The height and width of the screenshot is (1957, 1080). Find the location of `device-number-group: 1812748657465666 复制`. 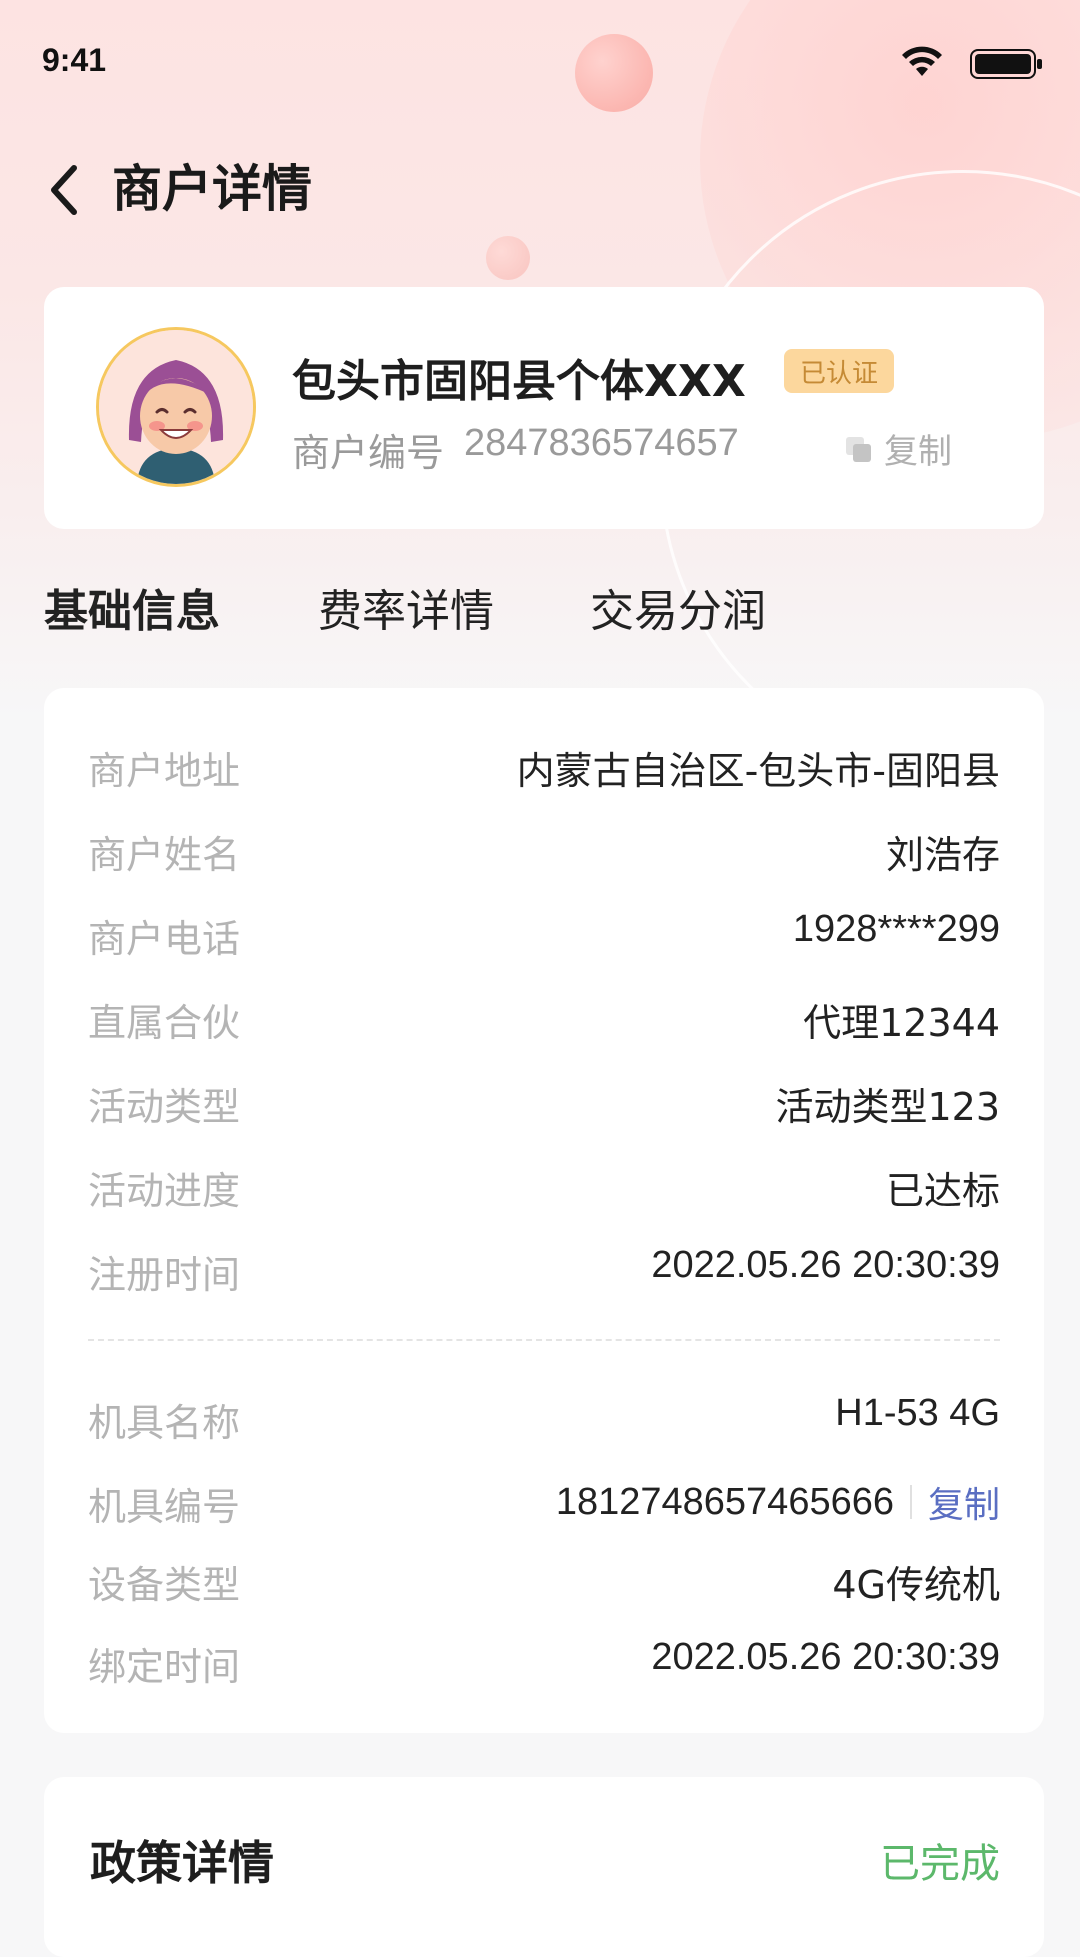

device-number-group: 1812748657465666 复制 is located at coordinates (778, 1502).